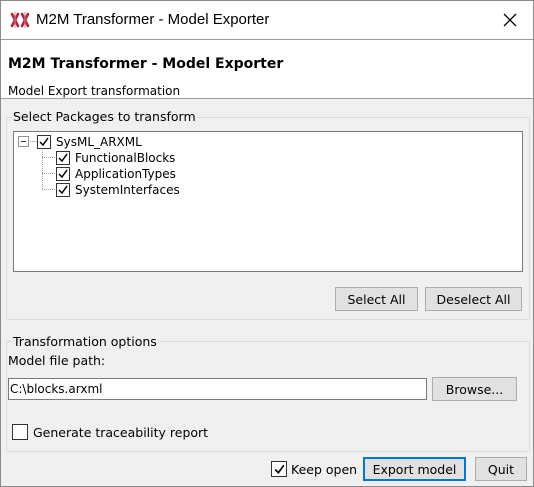 Image resolution: width=534 pixels, height=487 pixels. I want to click on traceability-label: Generate traceability report, so click(121, 432).